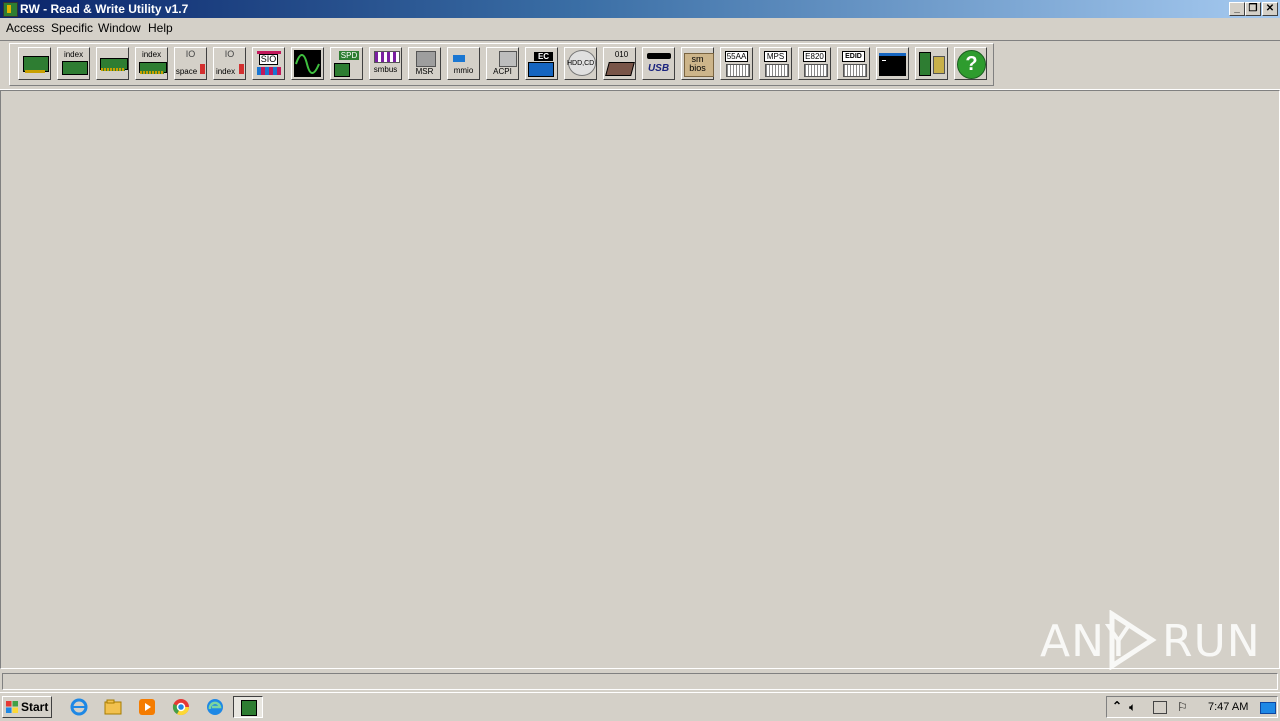 The image size is (1280, 721). Describe the element at coordinates (925, 64) in the screenshot. I see `script-board-icon` at that location.